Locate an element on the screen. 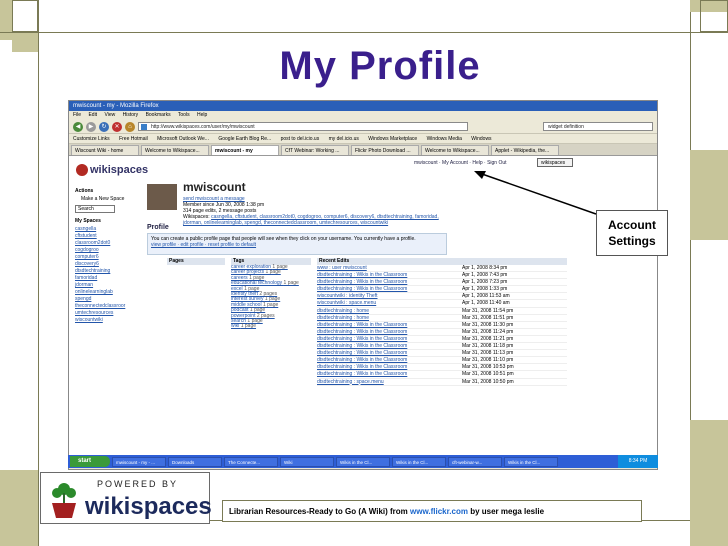 The width and height of the screenshot is (728, 546). edit-date: Apr 1, 2008 7:43 pm is located at coordinates (485, 275).